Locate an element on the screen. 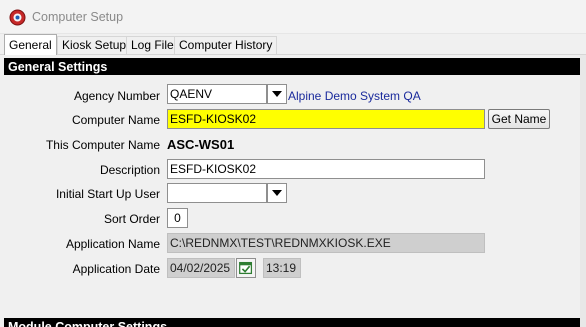 This screenshot has width=586, height=327. initial-user-dropdown-button is located at coordinates (277, 193).